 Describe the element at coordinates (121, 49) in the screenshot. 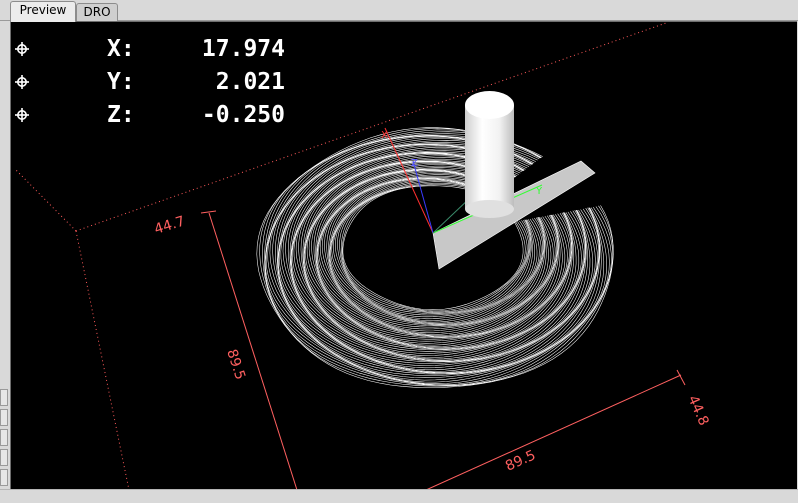

I see `dro-x-label: X:` at that location.